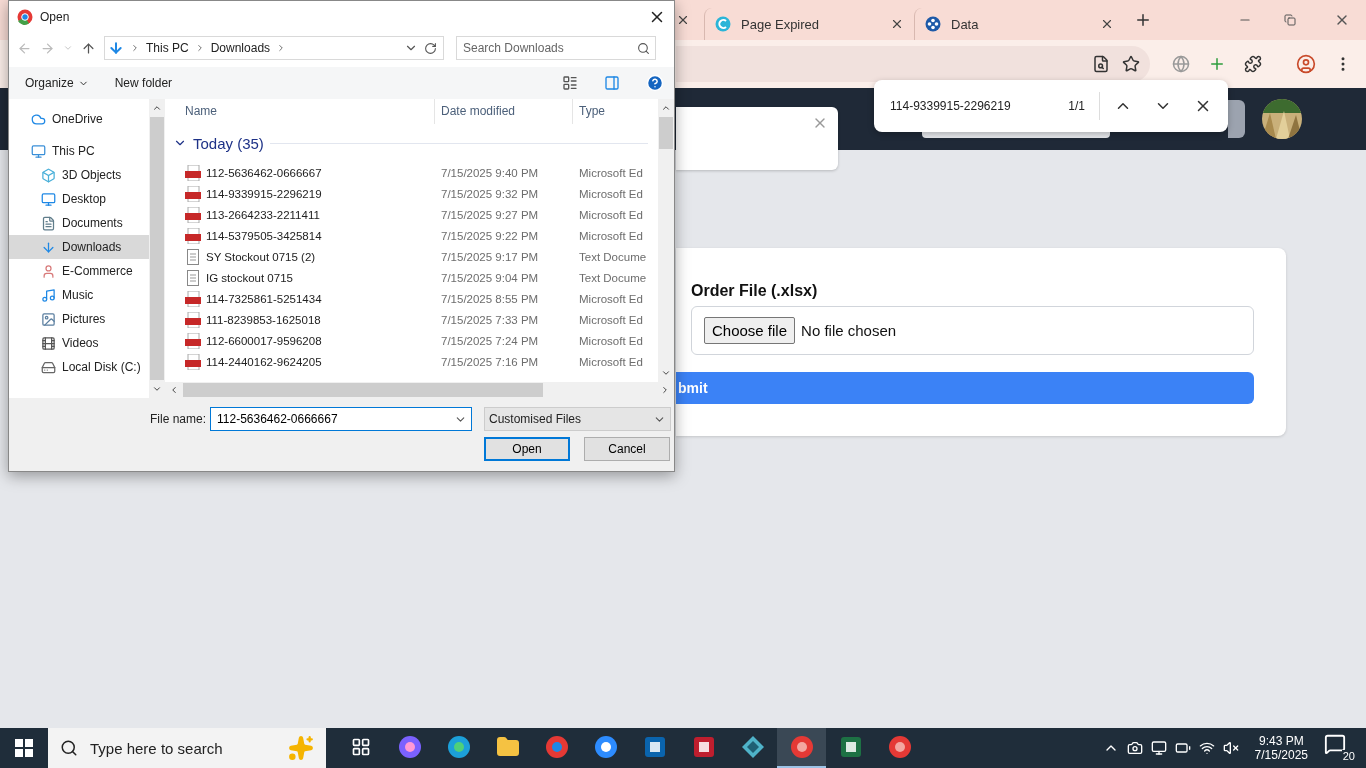 The width and height of the screenshot is (1366, 768). I want to click on taskbar-search-bar: Type here to search, so click(187, 748).